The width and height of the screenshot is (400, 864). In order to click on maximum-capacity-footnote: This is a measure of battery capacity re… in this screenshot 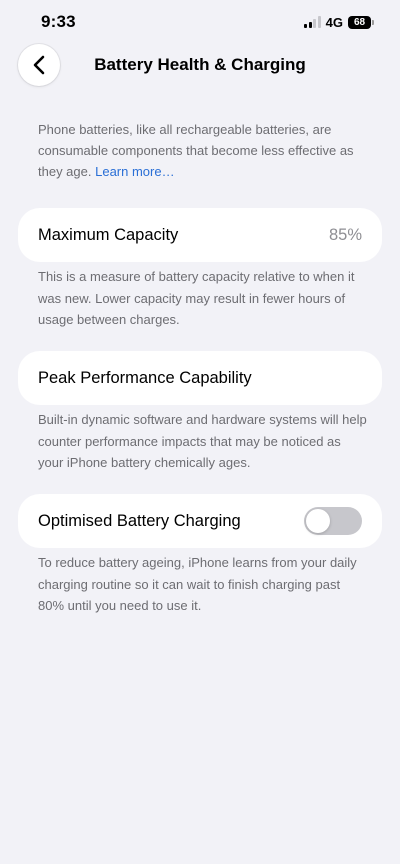, I will do `click(196, 298)`.